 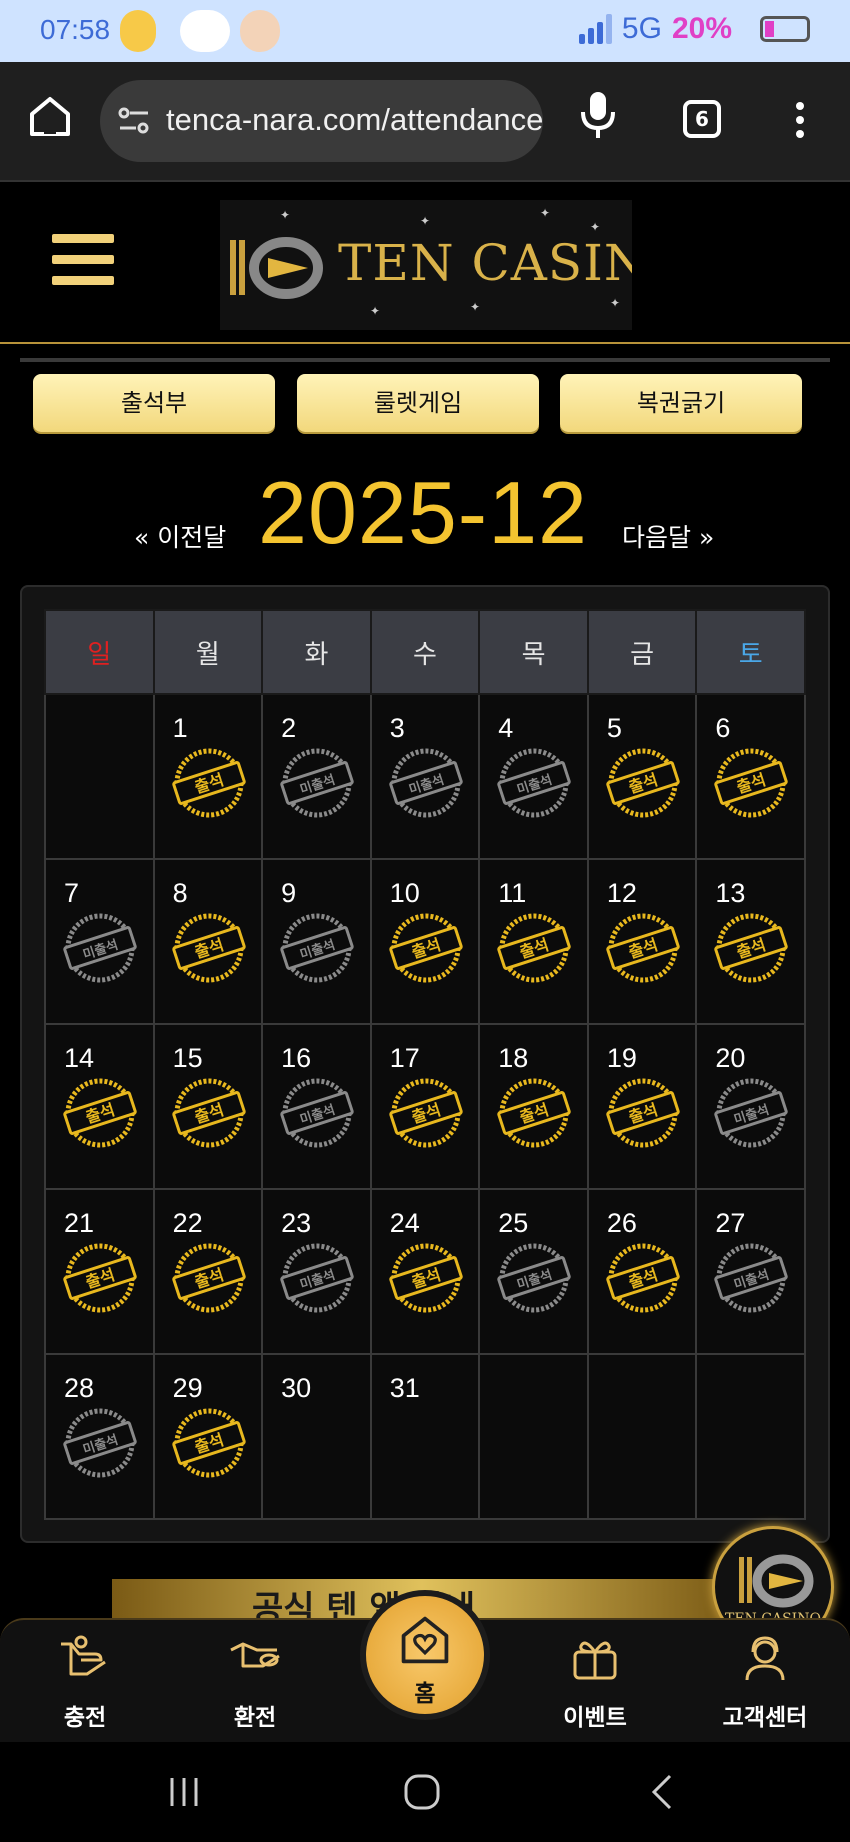 What do you see at coordinates (316, 1271) in the screenshot?
I see `calendar-day-cell: 23 미출석` at bounding box center [316, 1271].